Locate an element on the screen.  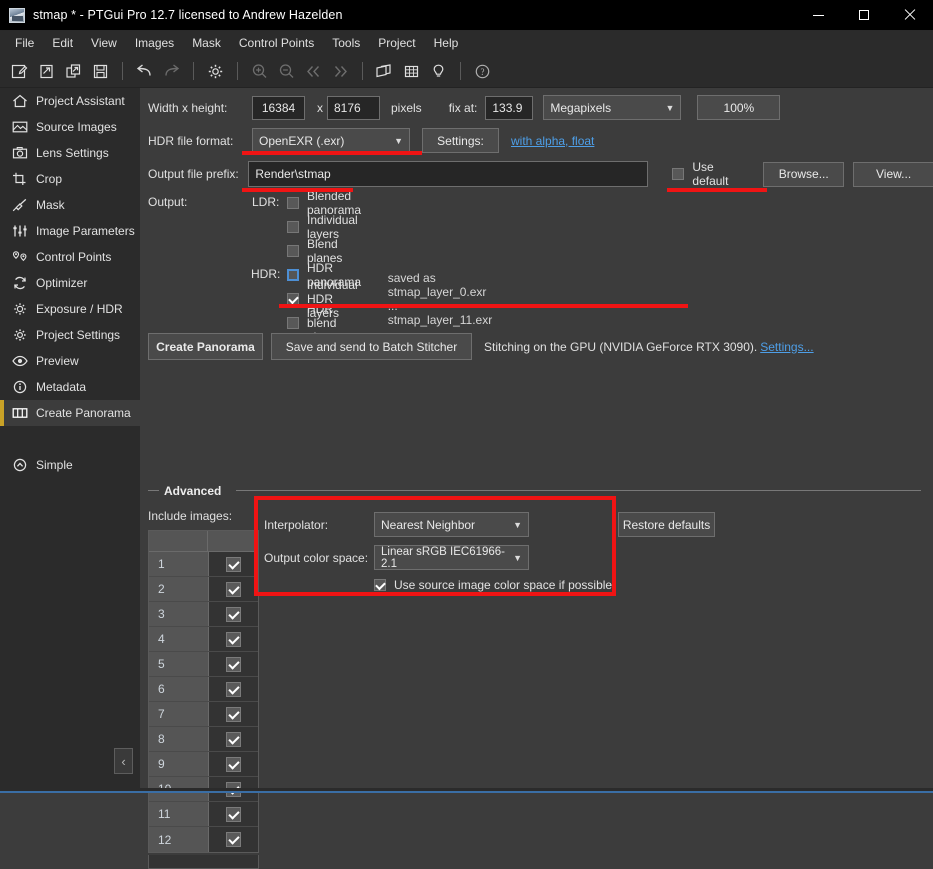
include-images-table: 1 2 3 4 5 6 7 8 9 11 12 is located at coordinates (203, 691).